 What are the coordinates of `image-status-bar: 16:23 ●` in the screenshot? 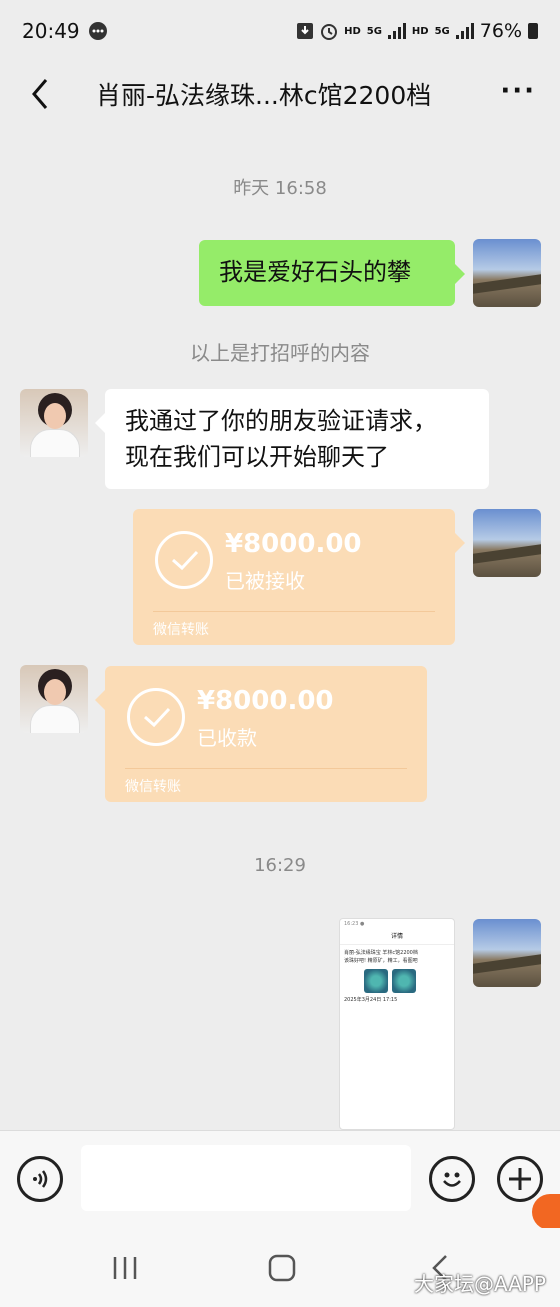 It's located at (354, 924).